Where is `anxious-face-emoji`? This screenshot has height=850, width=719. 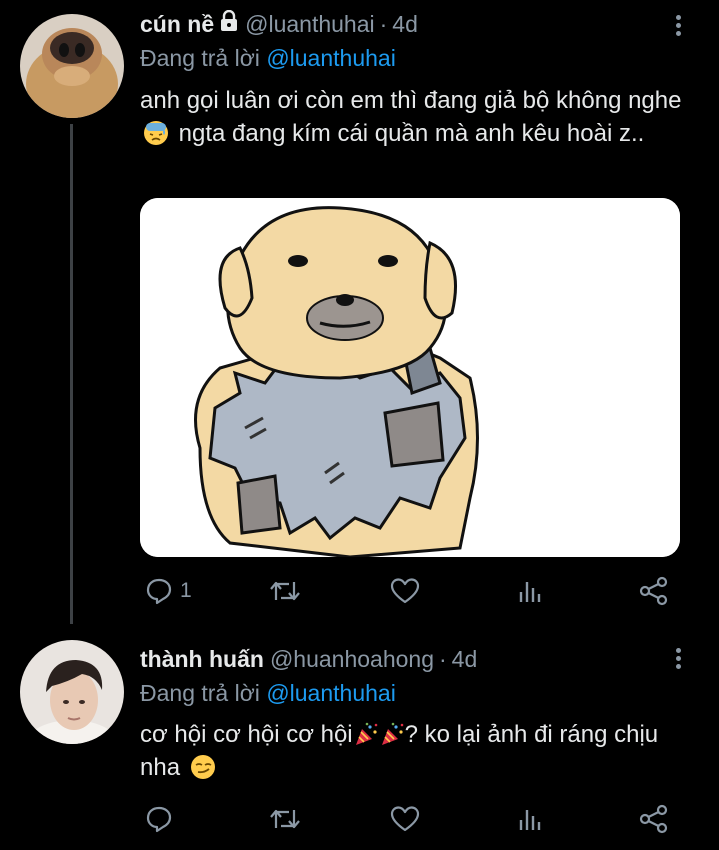 anxious-face-emoji is located at coordinates (156, 133).